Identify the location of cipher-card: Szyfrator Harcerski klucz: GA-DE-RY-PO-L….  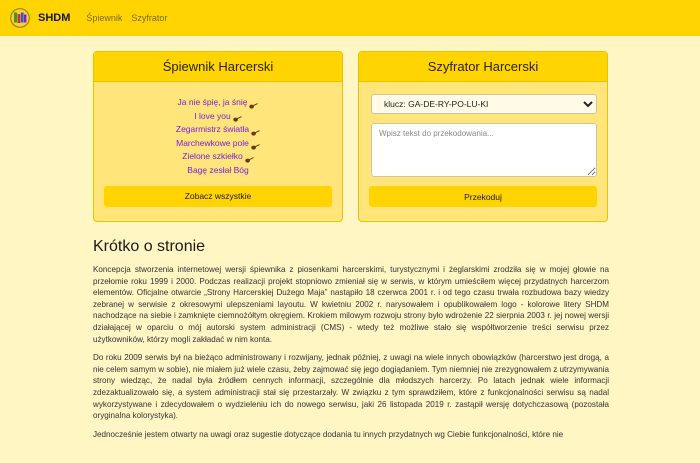
(483, 136).